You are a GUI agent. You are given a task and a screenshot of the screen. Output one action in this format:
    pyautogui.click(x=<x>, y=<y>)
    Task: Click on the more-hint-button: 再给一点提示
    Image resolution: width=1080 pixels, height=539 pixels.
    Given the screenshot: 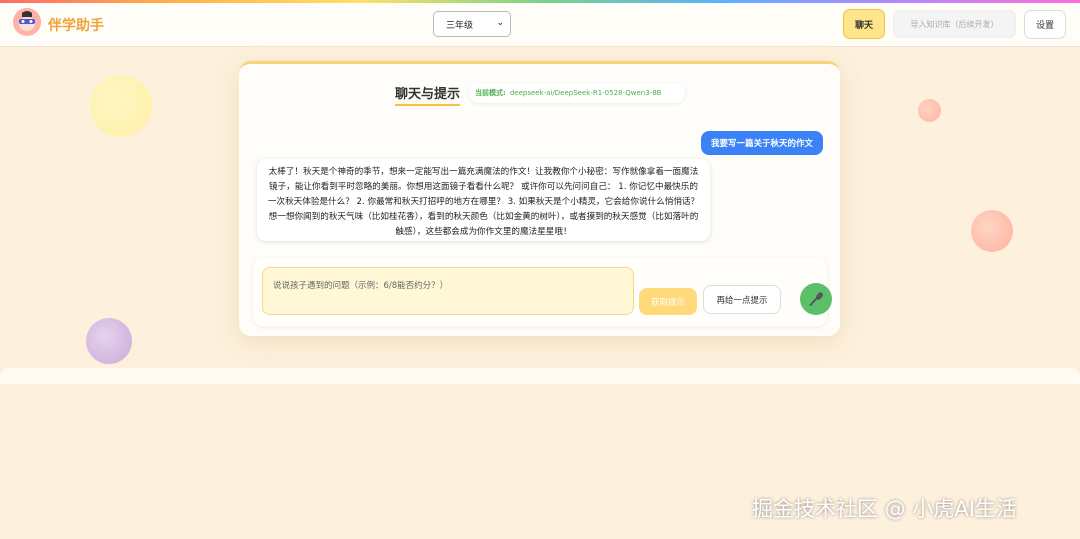 What is the action you would take?
    pyautogui.click(x=742, y=299)
    